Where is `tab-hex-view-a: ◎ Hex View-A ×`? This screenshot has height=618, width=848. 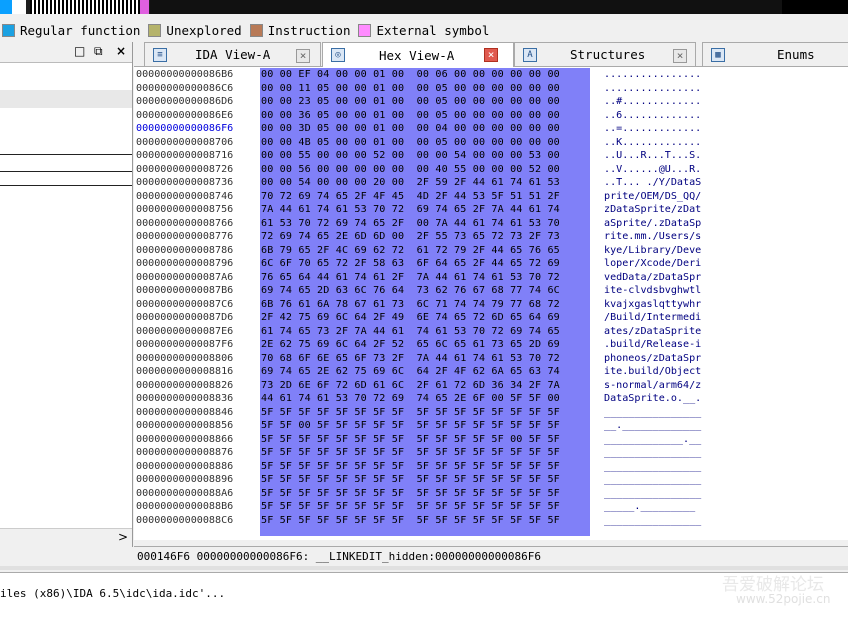 tab-hex-view-a: ◎ Hex View-A × is located at coordinates (418, 54).